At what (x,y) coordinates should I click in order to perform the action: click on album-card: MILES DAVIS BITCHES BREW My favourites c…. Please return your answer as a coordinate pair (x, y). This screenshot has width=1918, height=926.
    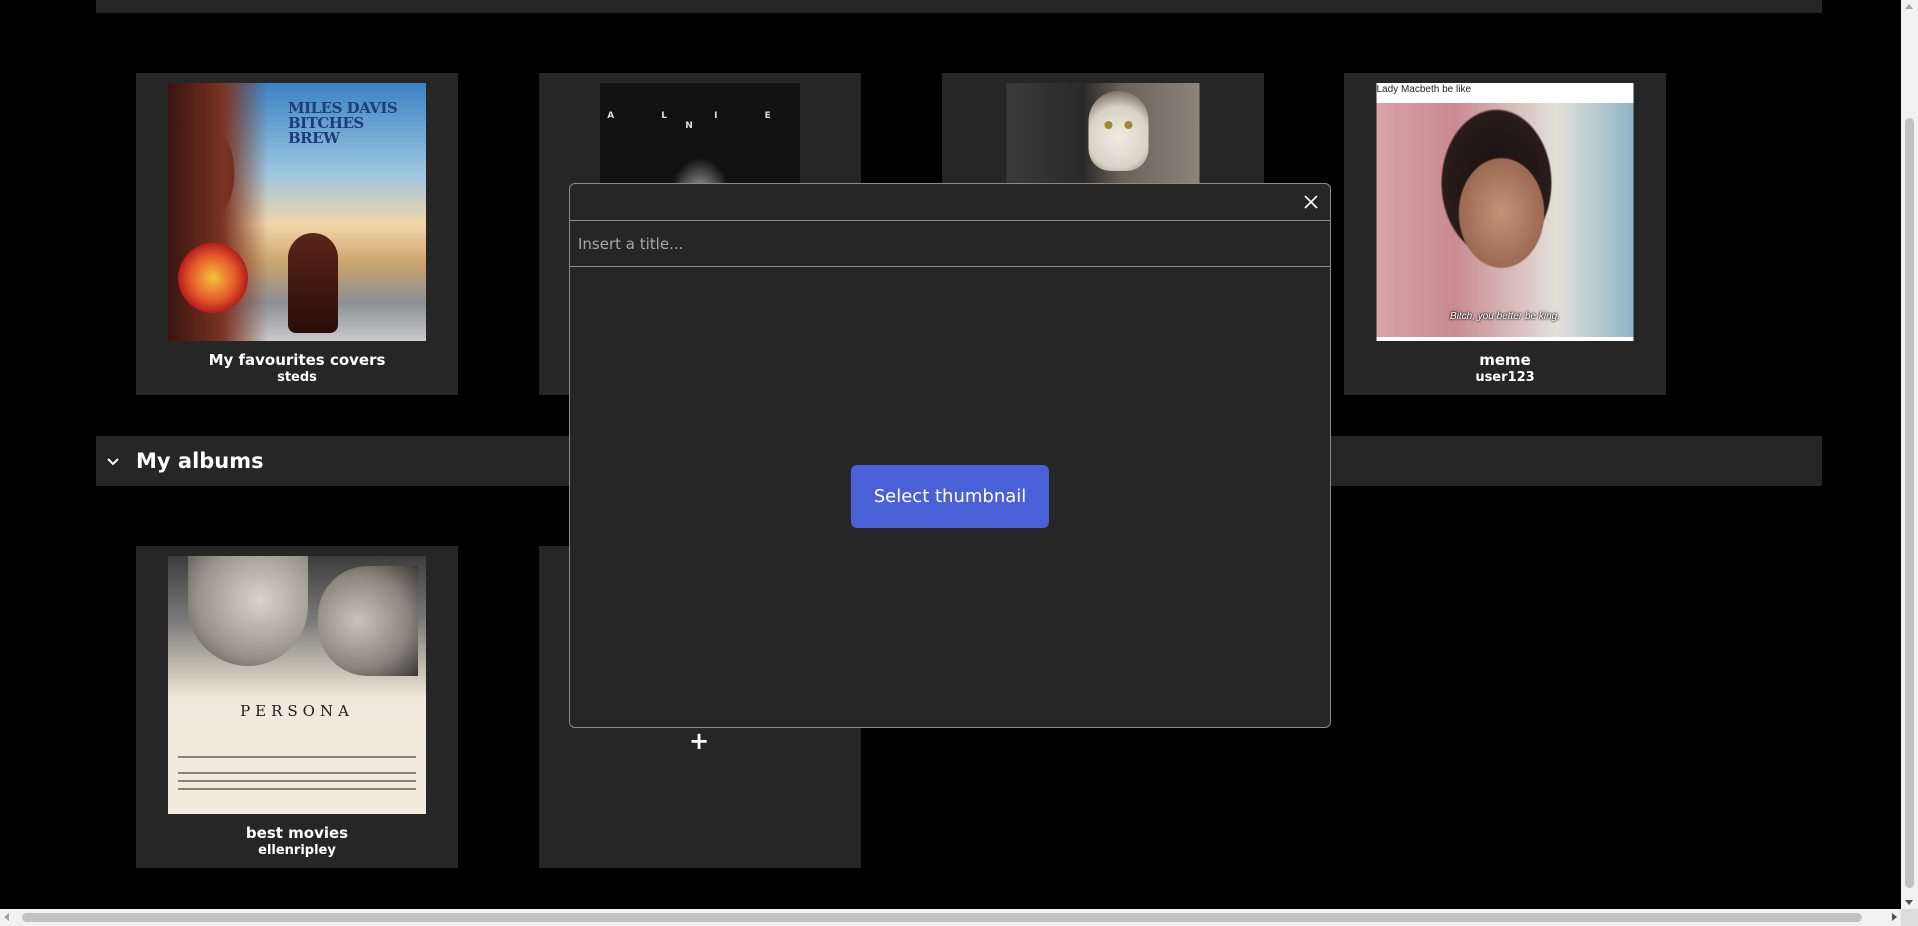
    Looking at the image, I should click on (297, 234).